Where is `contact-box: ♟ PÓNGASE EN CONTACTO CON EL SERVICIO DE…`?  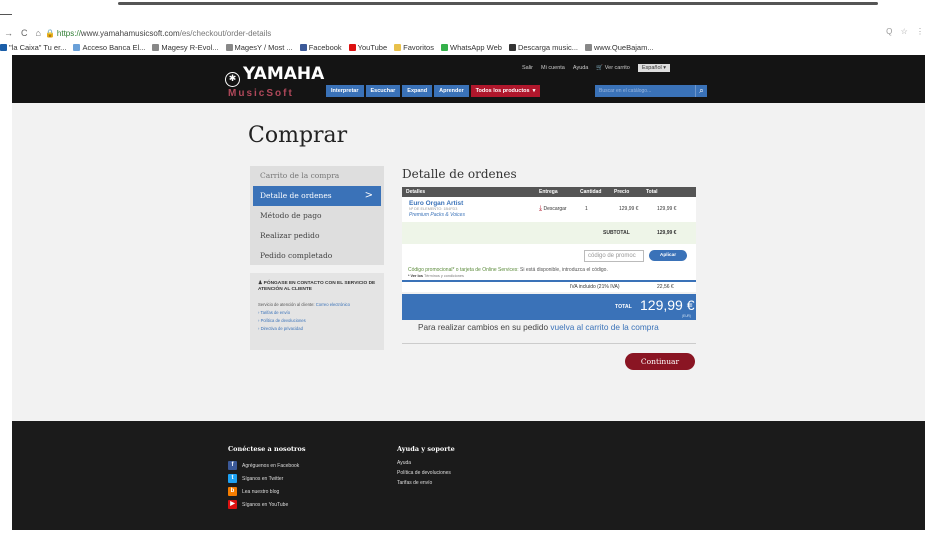 contact-box: ♟ PÓNGASE EN CONTACTO CON EL SERVICIO DE… is located at coordinates (317, 311).